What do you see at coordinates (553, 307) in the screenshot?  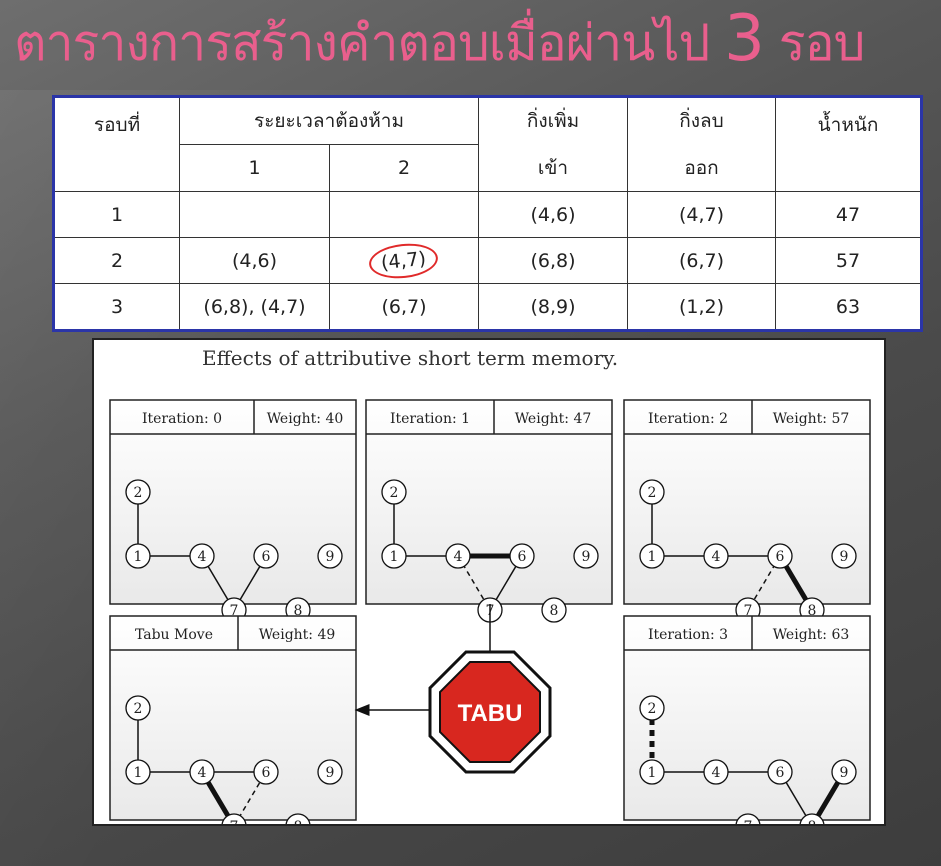 I see `cell-add: (8,9)` at bounding box center [553, 307].